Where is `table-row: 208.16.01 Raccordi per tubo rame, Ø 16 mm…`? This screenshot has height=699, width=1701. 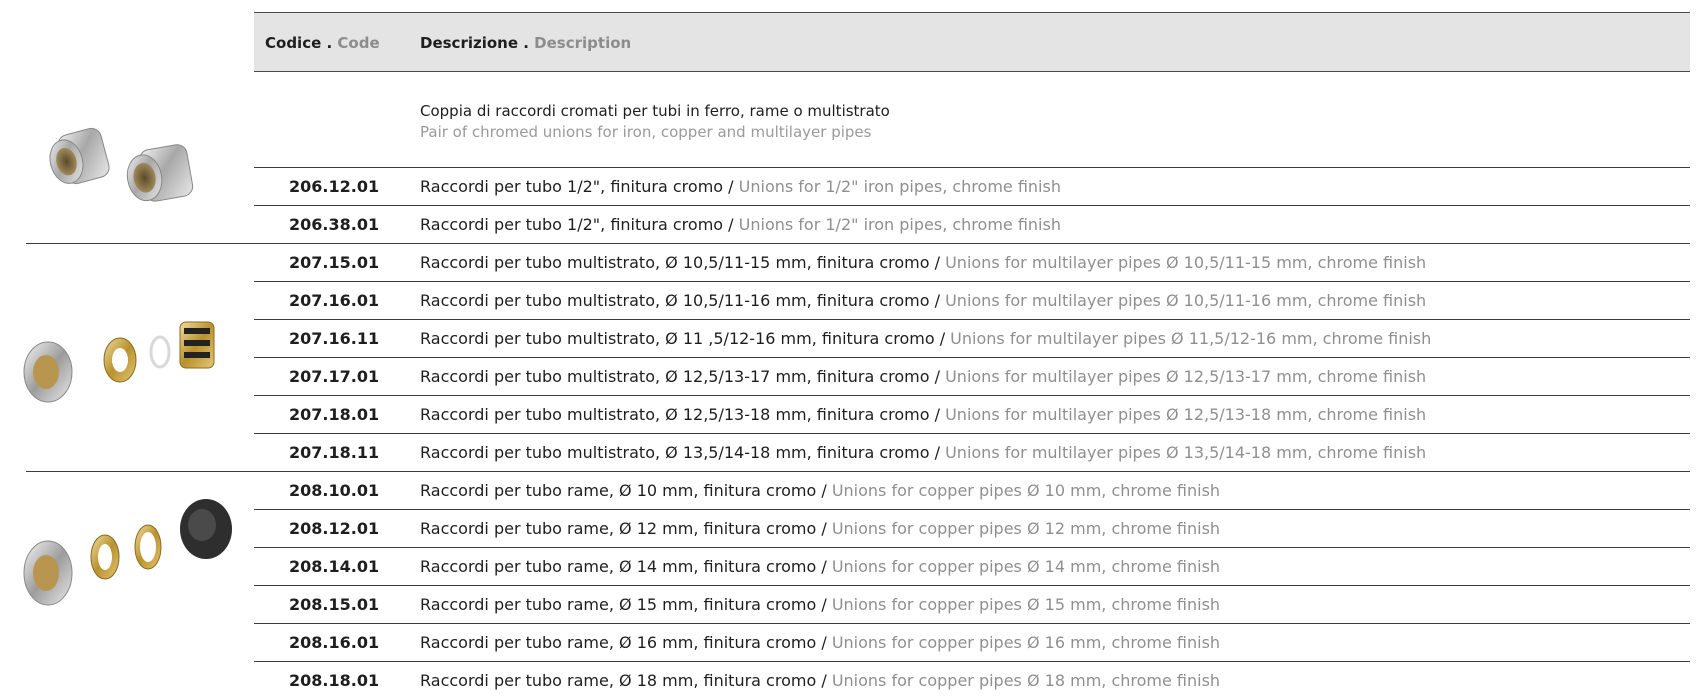
table-row: 208.16.01 Raccordi per tubo rame, Ø 16 mm… is located at coordinates (845, 642).